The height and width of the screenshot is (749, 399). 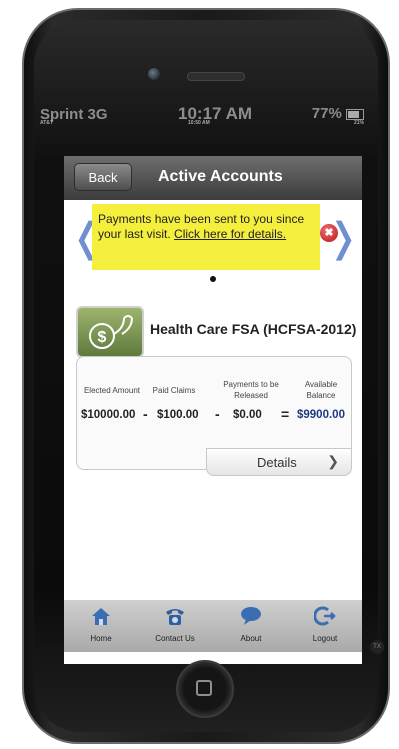 What do you see at coordinates (326, 113) in the screenshot?
I see `battery-label: 77%` at bounding box center [326, 113].